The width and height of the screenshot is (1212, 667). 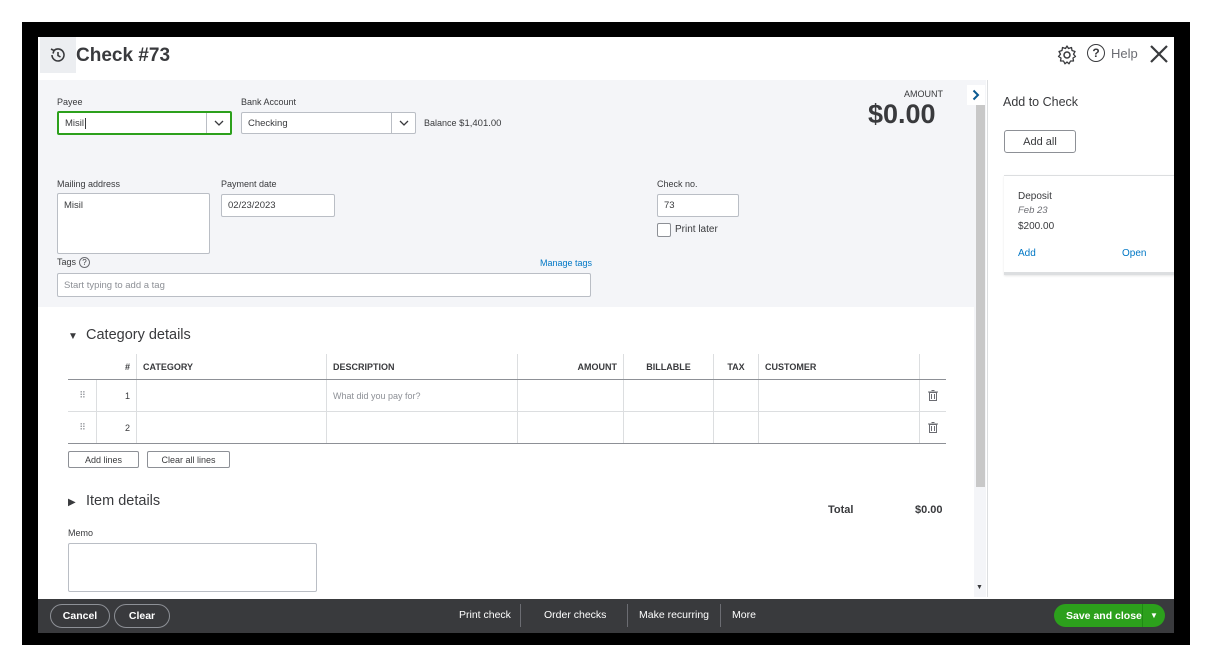 What do you see at coordinates (85, 123) in the screenshot?
I see `text-cursor` at bounding box center [85, 123].